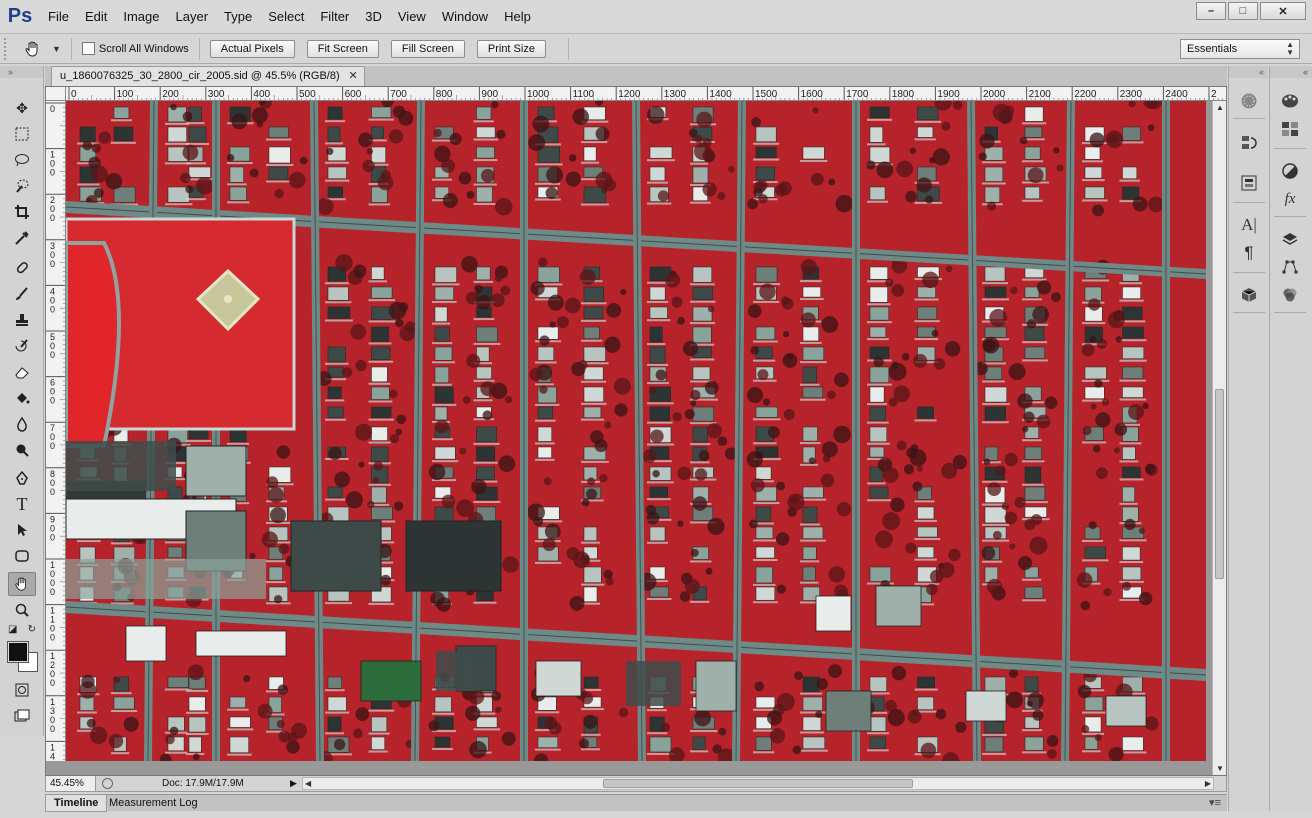 The width and height of the screenshot is (1312, 818). What do you see at coordinates (238, 17) in the screenshot?
I see `menu-type: Type` at bounding box center [238, 17].